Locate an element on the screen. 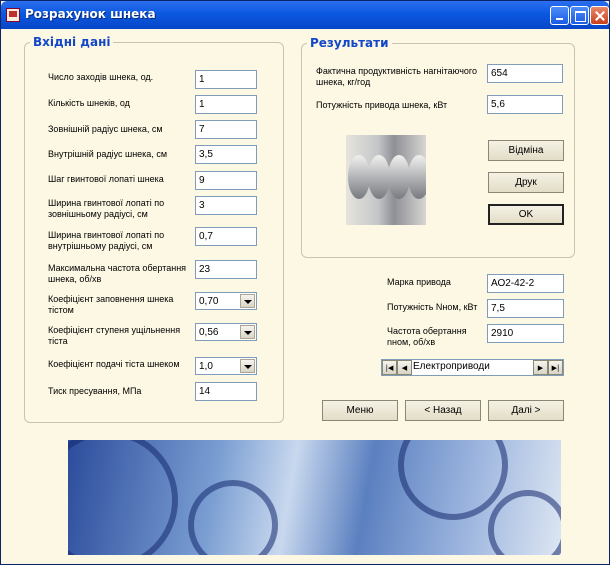 Image resolution: width=610 pixels, height=565 pixels. input-data-legend: Вхідні дані is located at coordinates (72, 42).